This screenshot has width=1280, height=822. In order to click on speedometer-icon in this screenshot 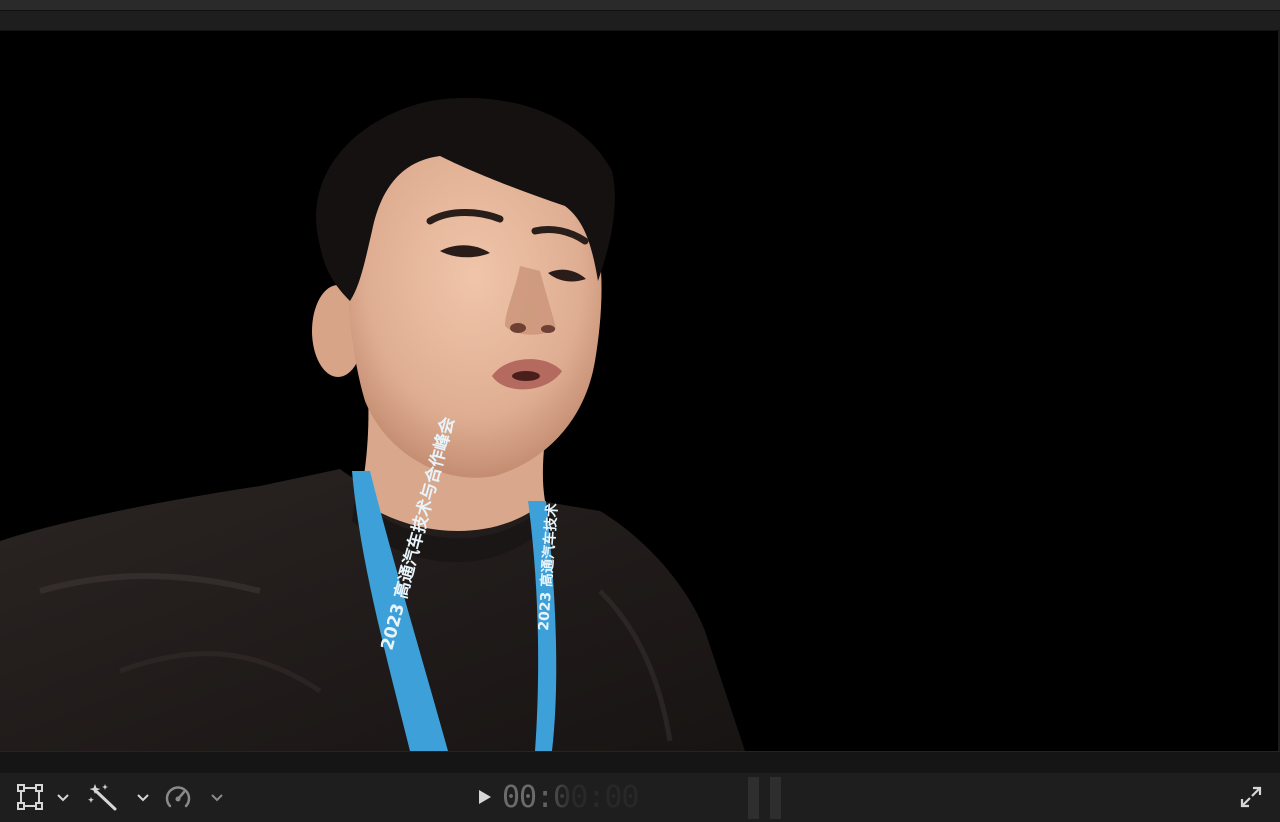, I will do `click(178, 797)`.